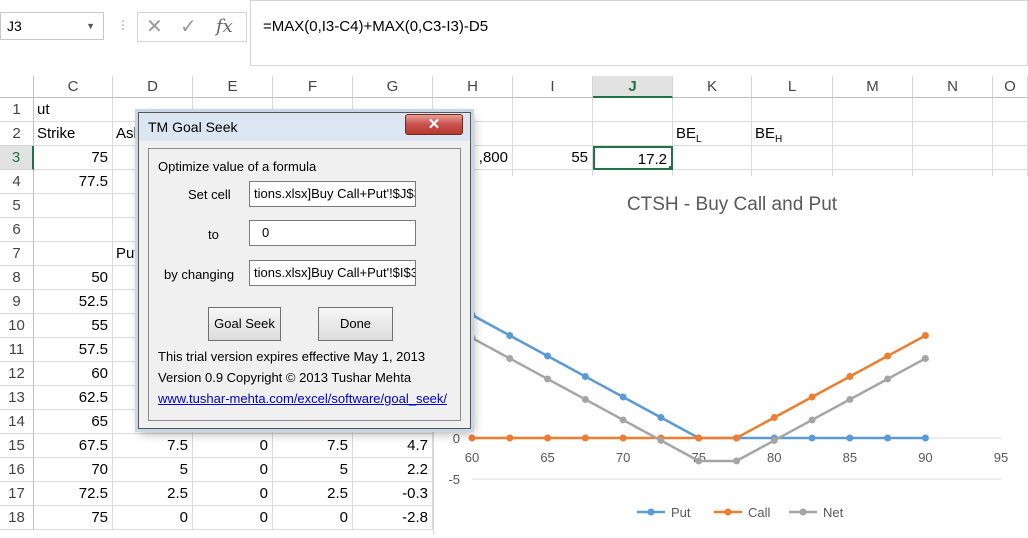 The width and height of the screenshot is (1028, 538). I want to click on cell-e17: 0, so click(233, 494).